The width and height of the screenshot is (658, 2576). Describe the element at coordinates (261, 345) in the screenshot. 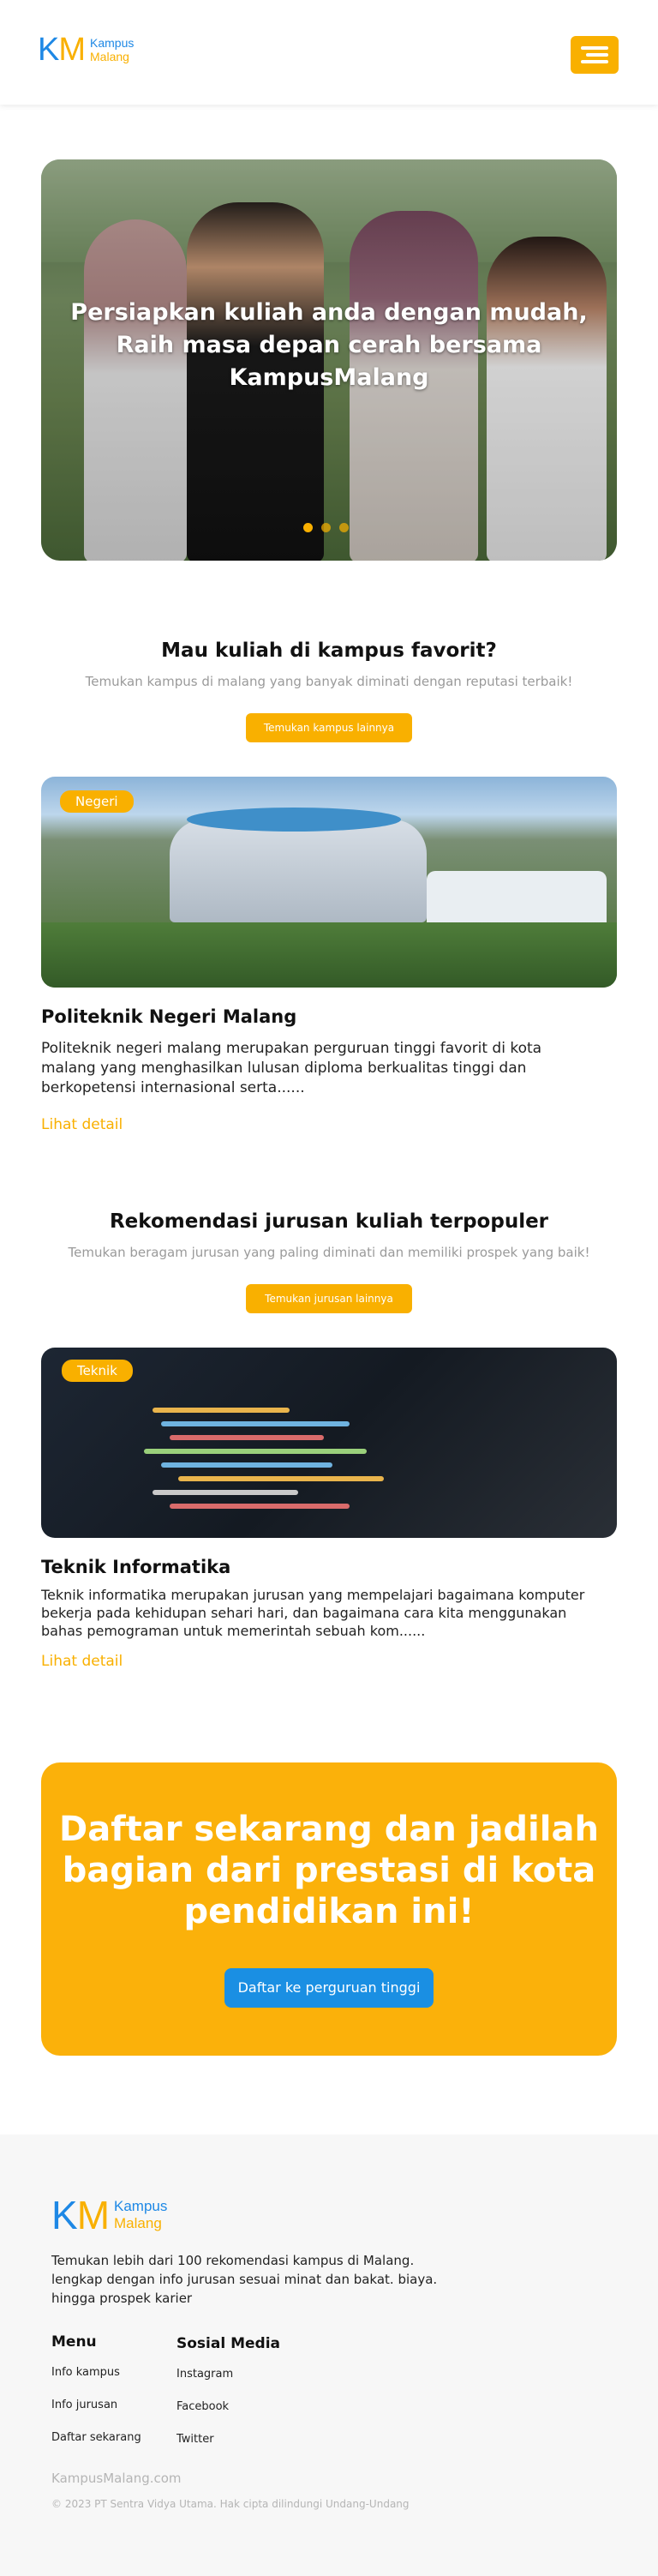

I see `hero-title-bold: masa depan` at that location.